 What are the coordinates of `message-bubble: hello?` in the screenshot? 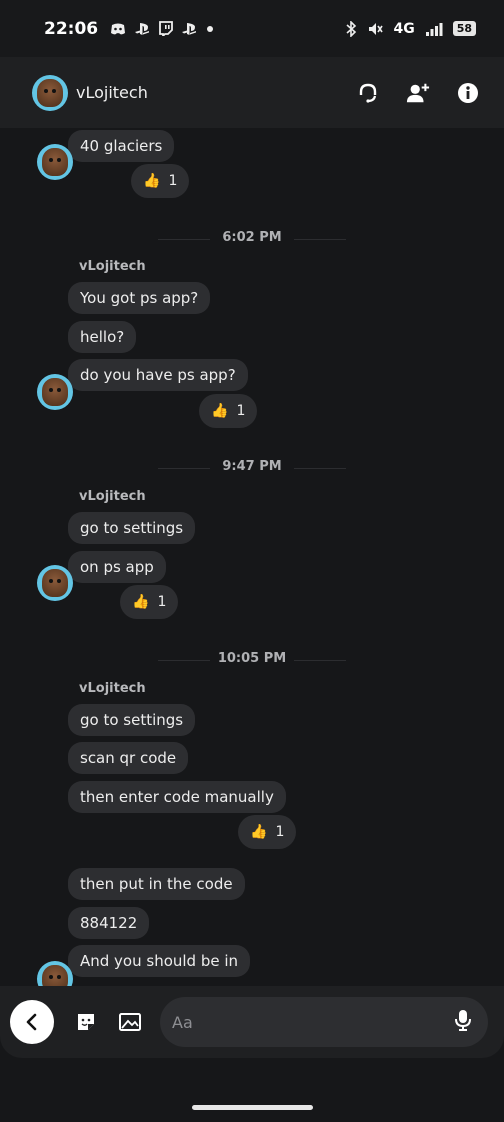 It's located at (102, 337).